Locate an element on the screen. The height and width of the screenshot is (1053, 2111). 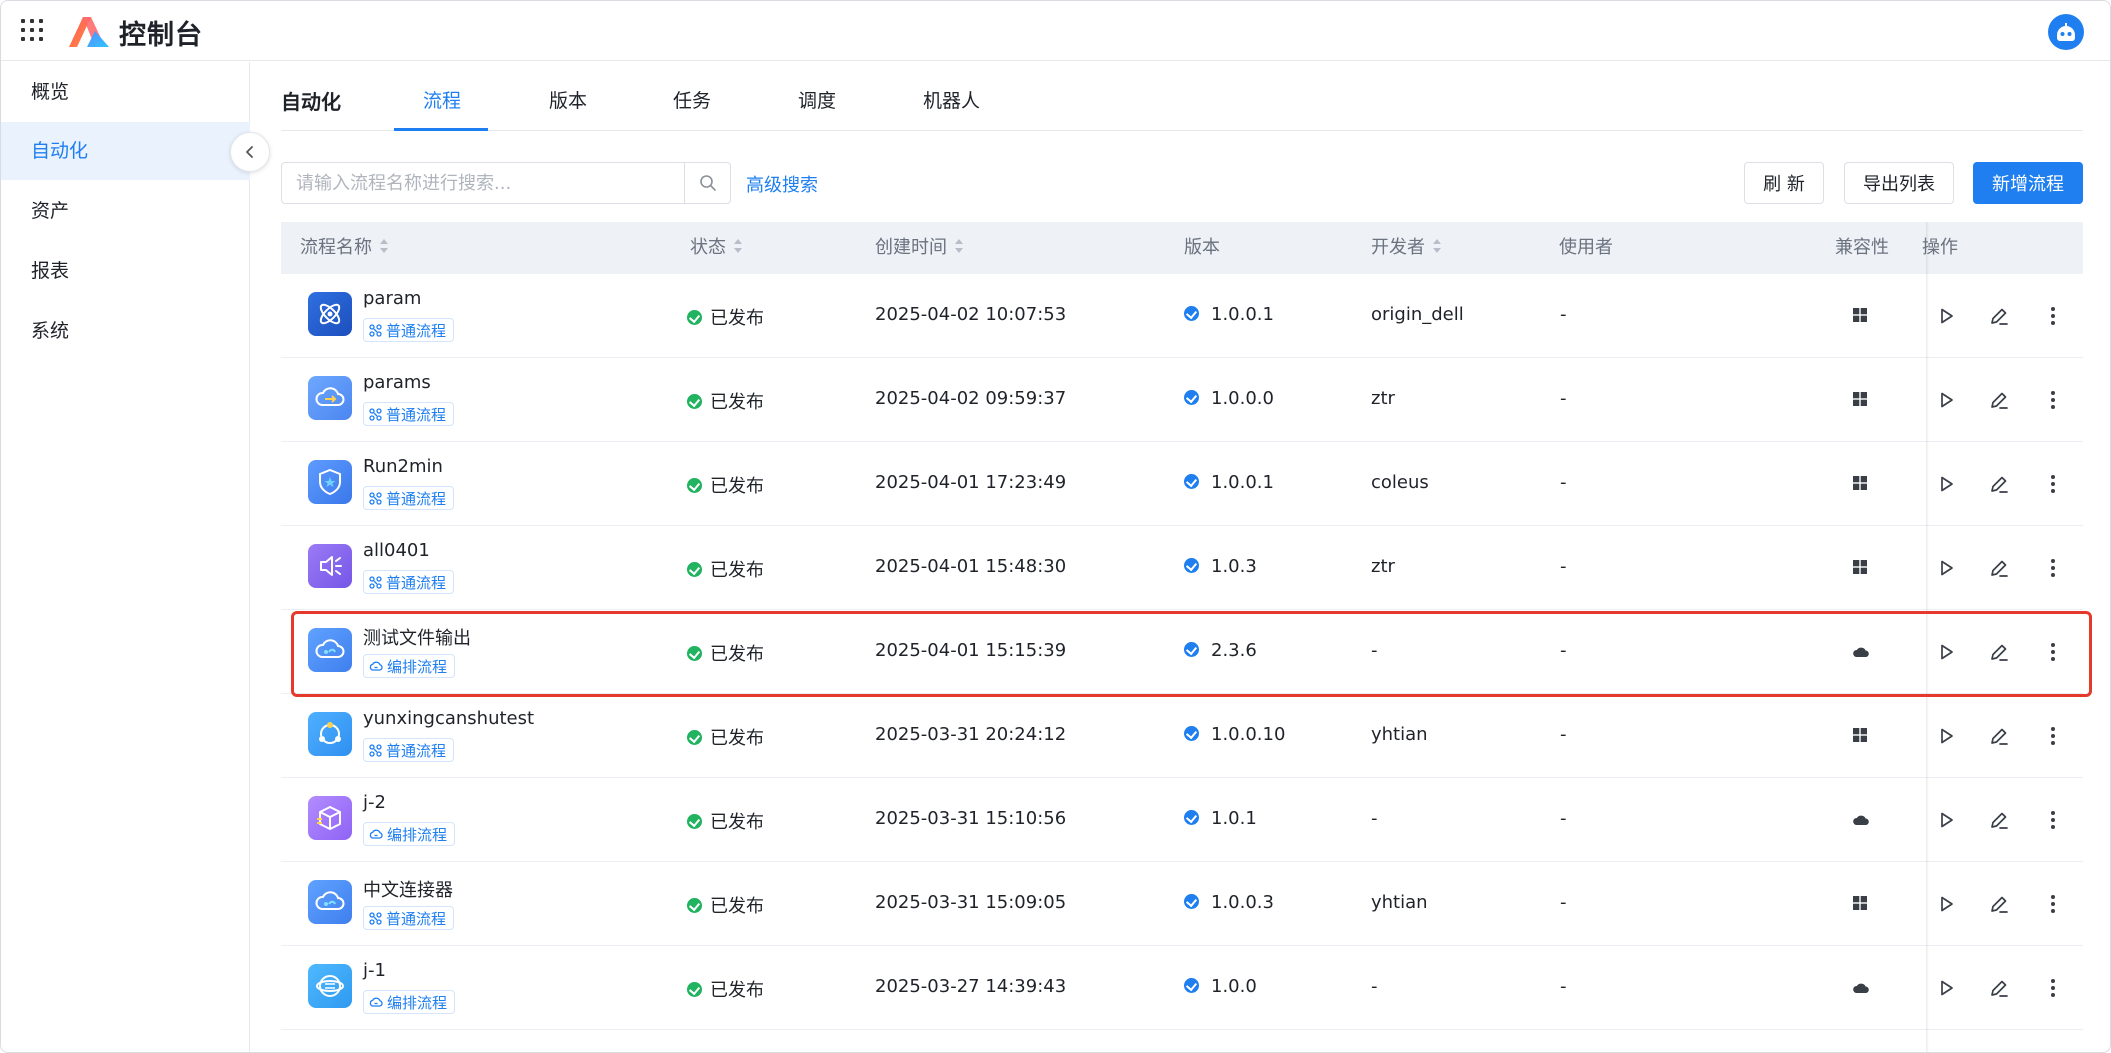
tab-version: 版本 is located at coordinates (568, 104).